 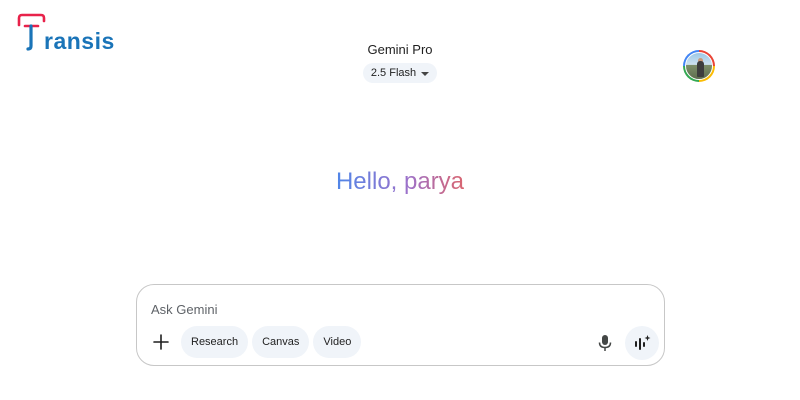 I want to click on model-picker: 2.5 Flash, so click(x=400, y=73).